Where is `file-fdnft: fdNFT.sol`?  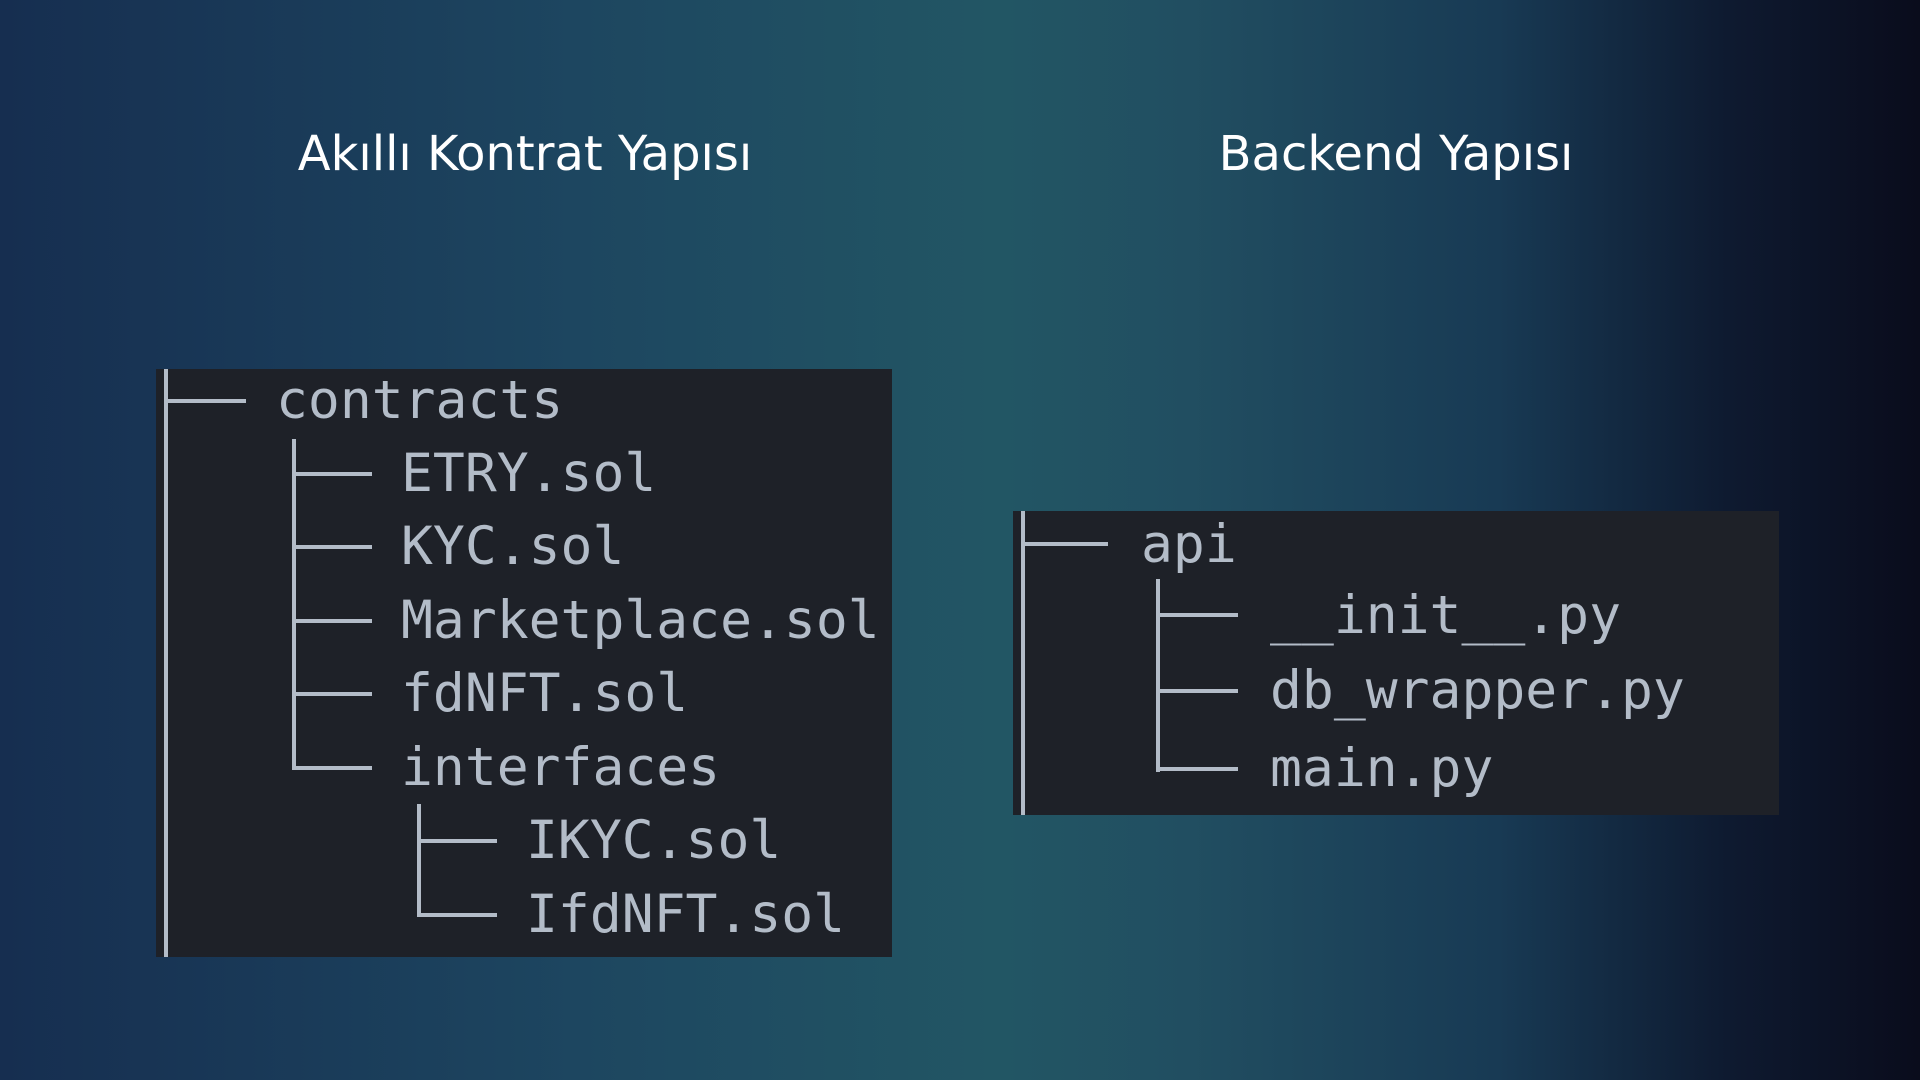 file-fdnft: fdNFT.sol is located at coordinates (545, 693).